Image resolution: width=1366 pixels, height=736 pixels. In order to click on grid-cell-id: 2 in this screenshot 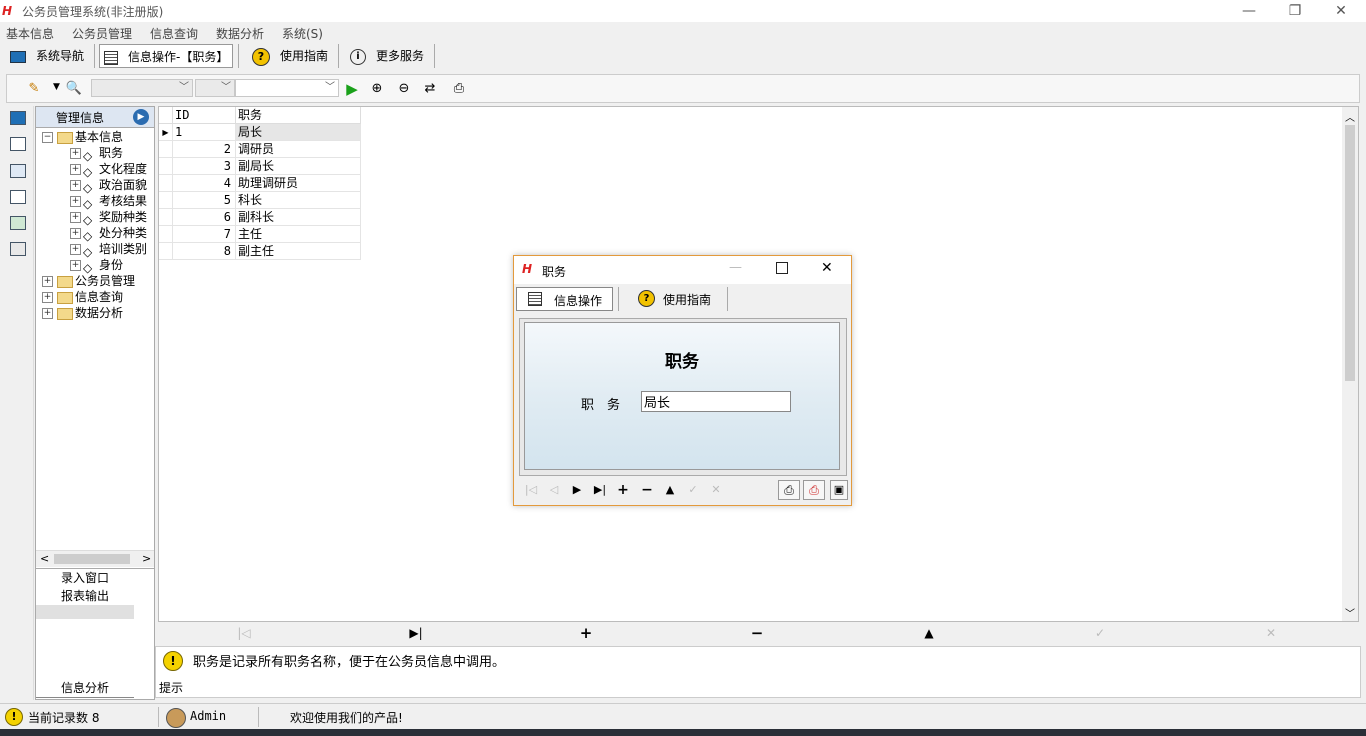, I will do `click(204, 149)`.